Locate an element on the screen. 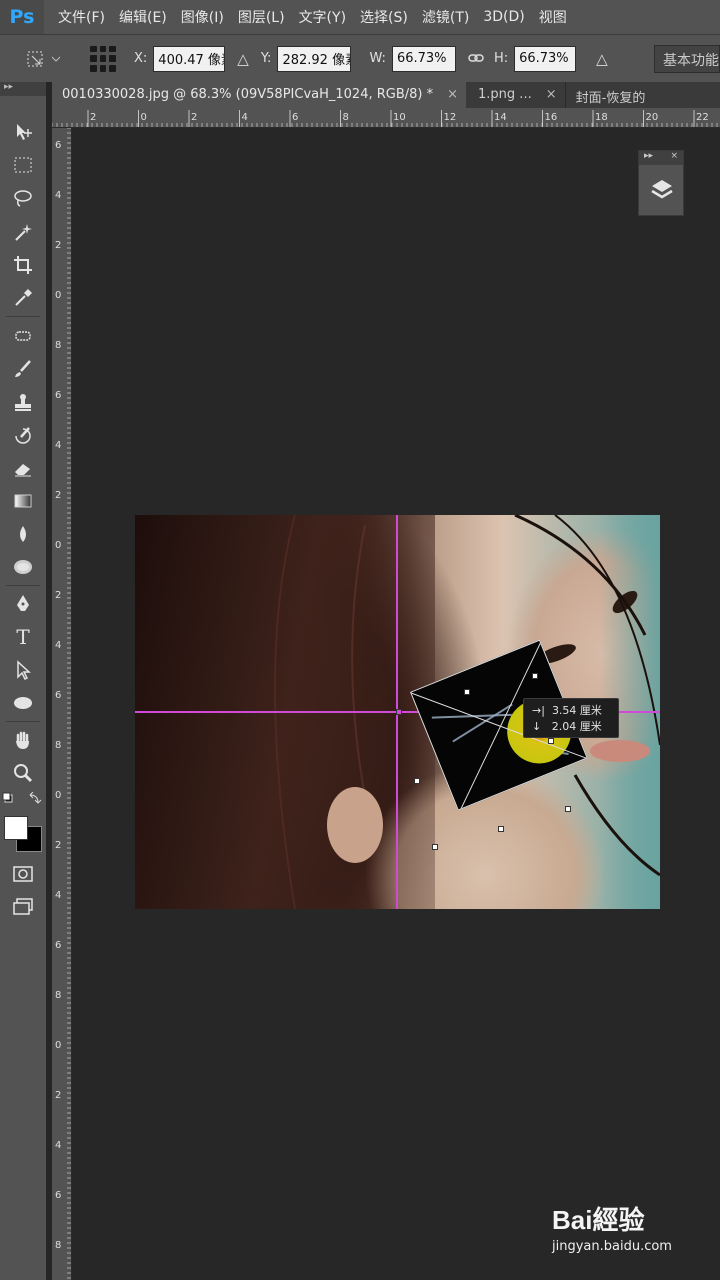 This screenshot has height=1280, width=720. path-selection-tool-icon is located at coordinates (23, 670).